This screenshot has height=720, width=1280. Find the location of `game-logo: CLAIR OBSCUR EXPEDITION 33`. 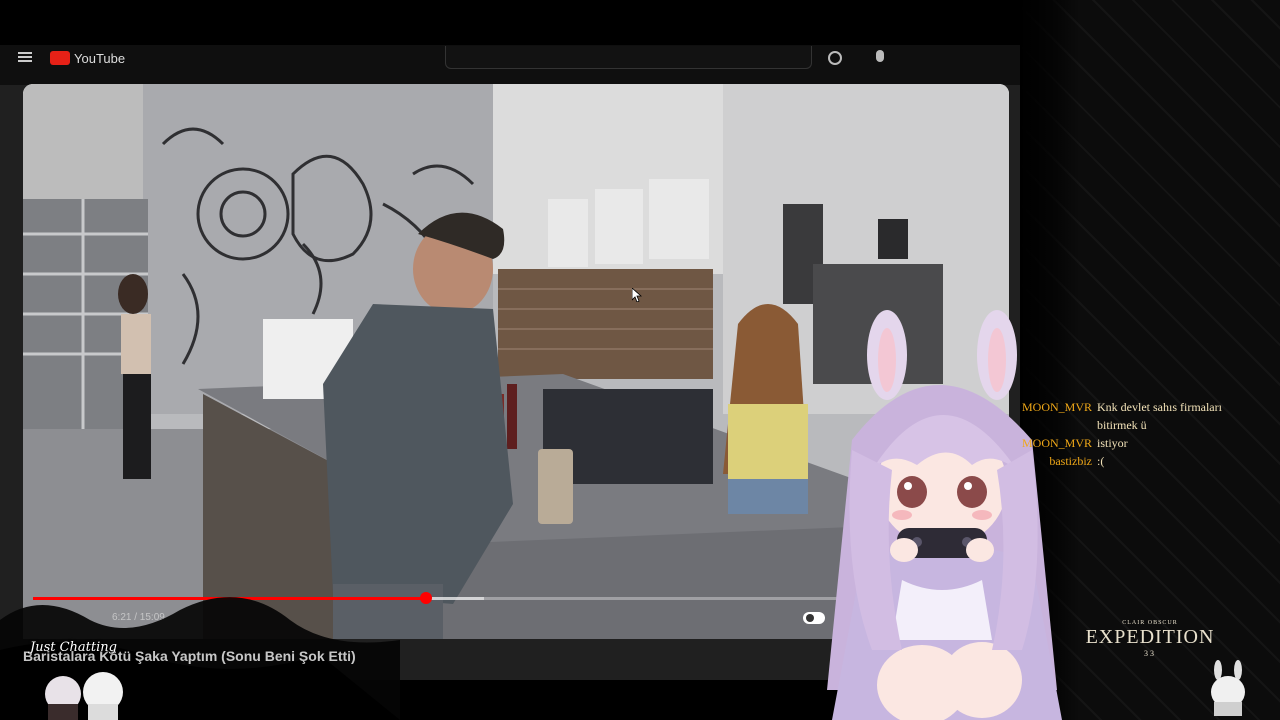

game-logo: CLAIR OBSCUR EXPEDITION 33 is located at coordinates (1150, 639).